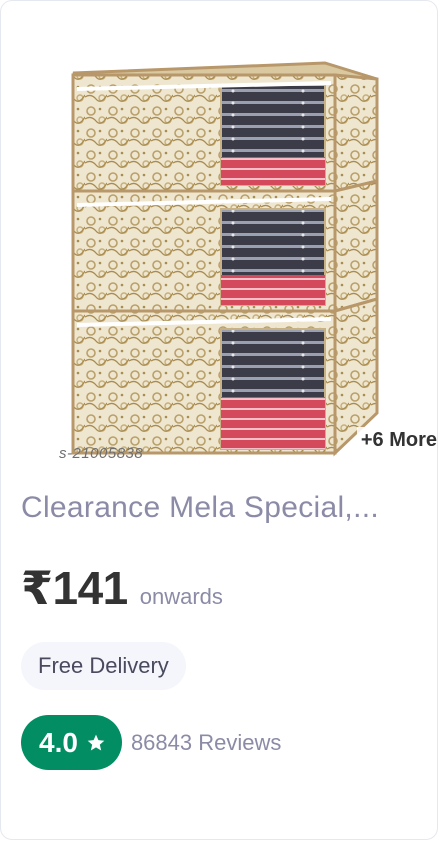  I want to click on product-price: ₹141, so click(74, 588).